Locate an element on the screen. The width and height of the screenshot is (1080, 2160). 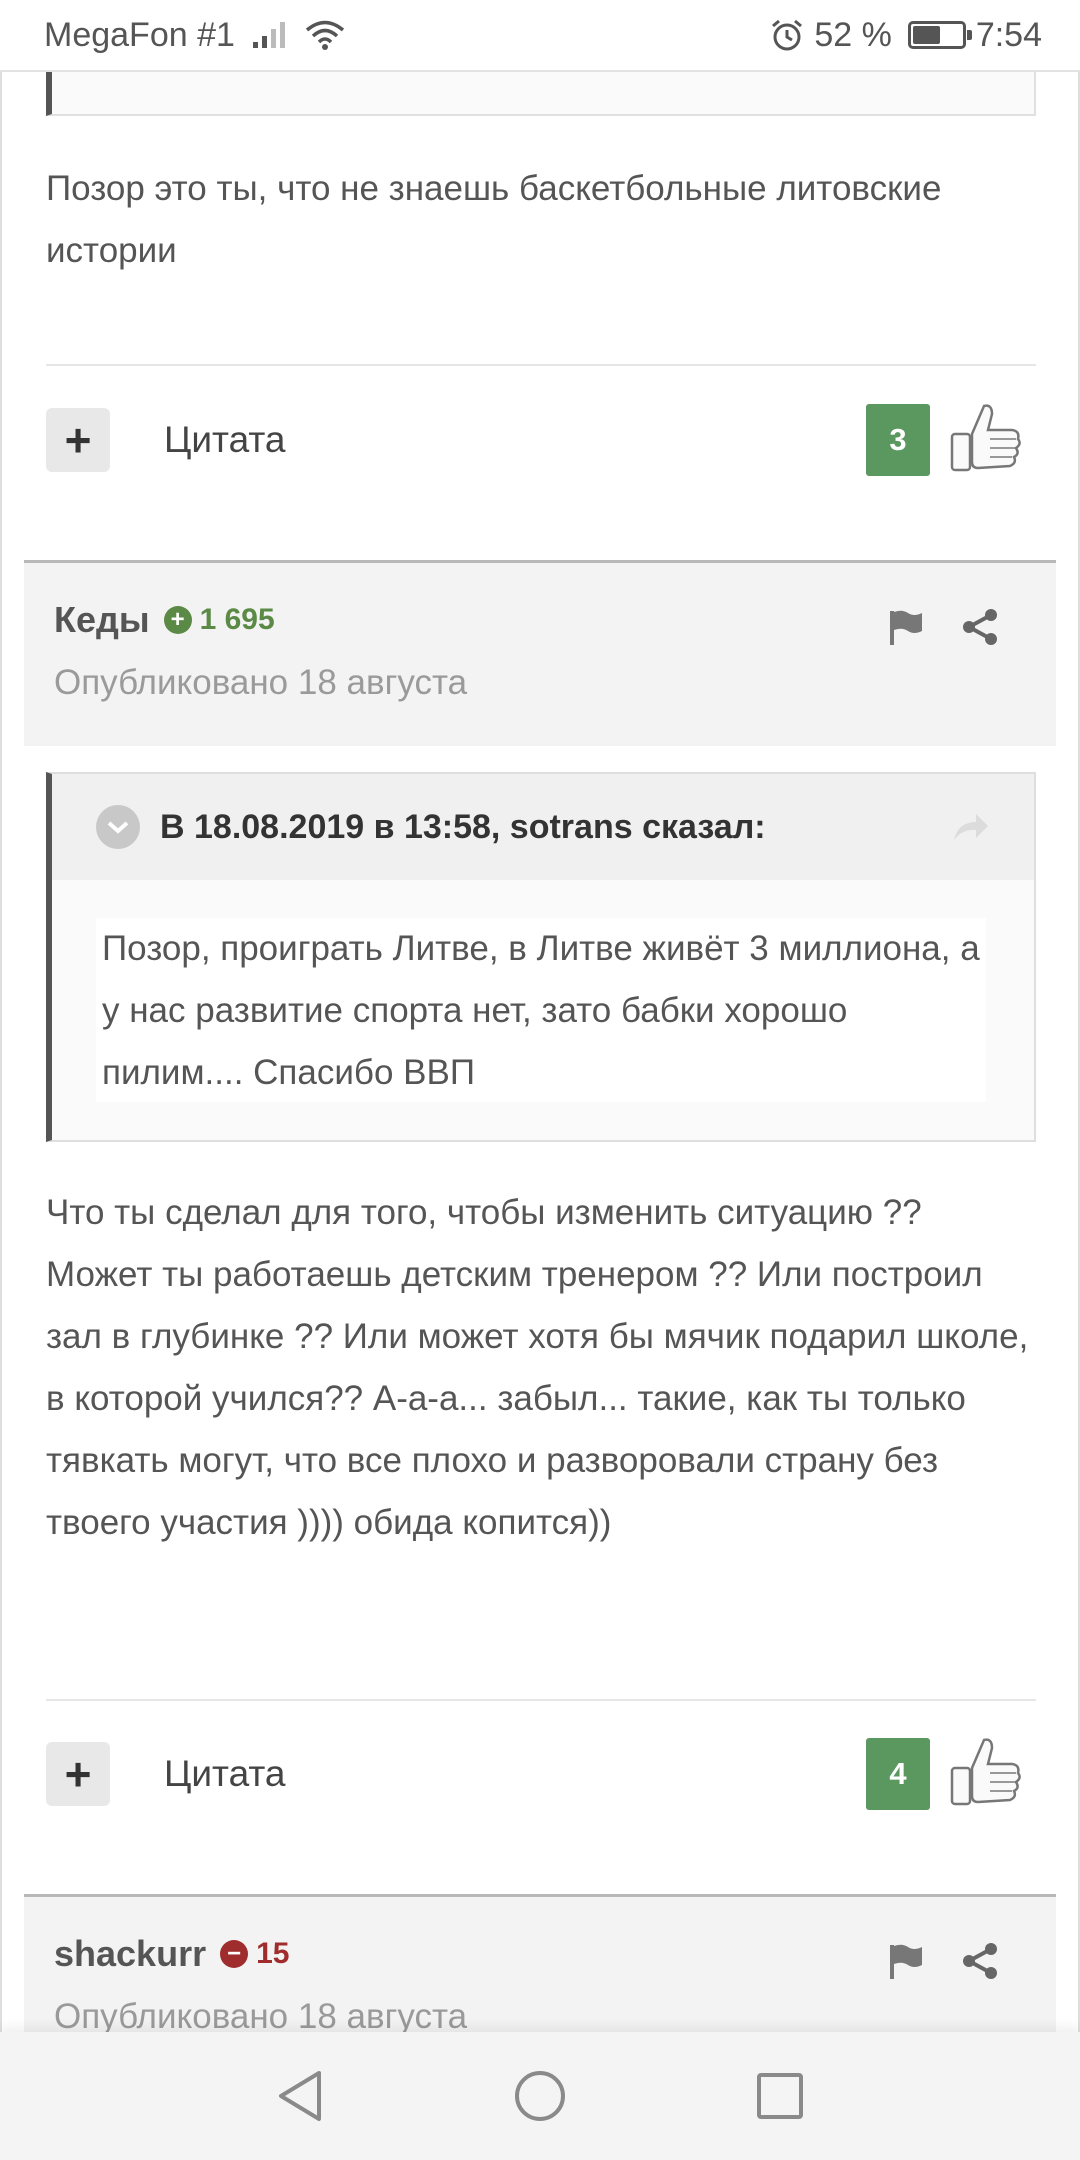
home-circle-icon is located at coordinates (540, 2096).